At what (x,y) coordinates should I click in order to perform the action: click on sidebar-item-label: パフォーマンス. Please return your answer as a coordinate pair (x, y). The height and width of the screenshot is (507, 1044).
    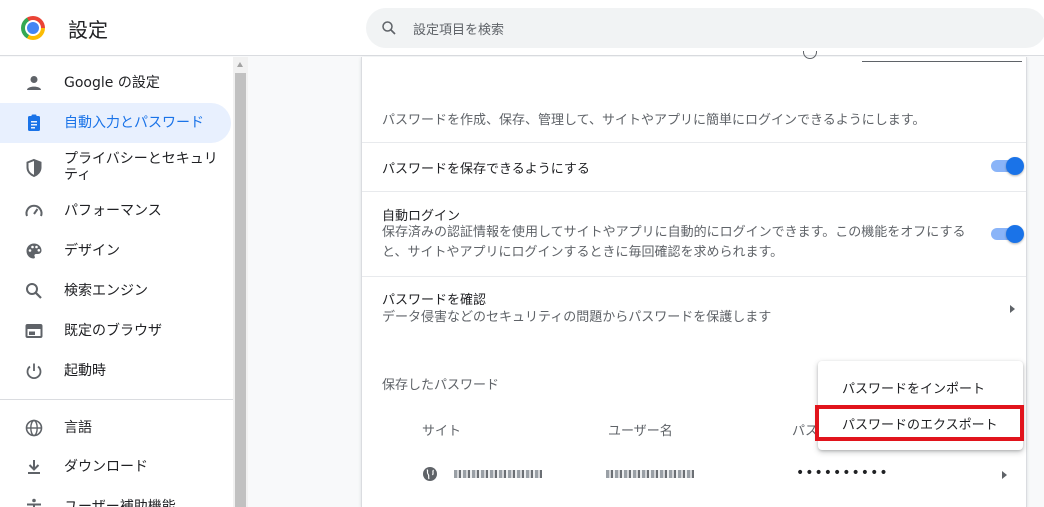
    Looking at the image, I should click on (113, 211).